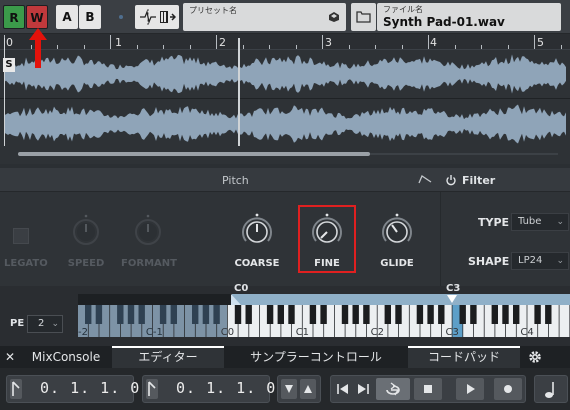  Describe the element at coordinates (9, 42) in the screenshot. I see `ruler-bar-0: 0` at that location.